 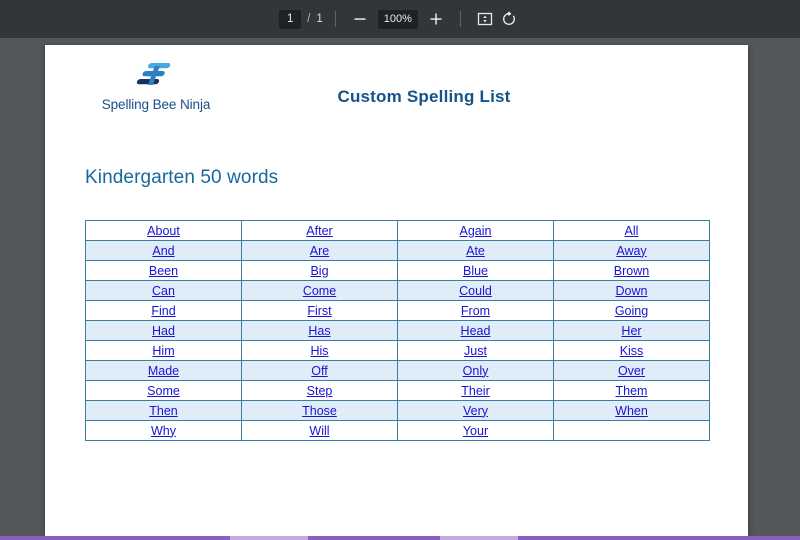 I want to click on word-cell: All, so click(x=631, y=230).